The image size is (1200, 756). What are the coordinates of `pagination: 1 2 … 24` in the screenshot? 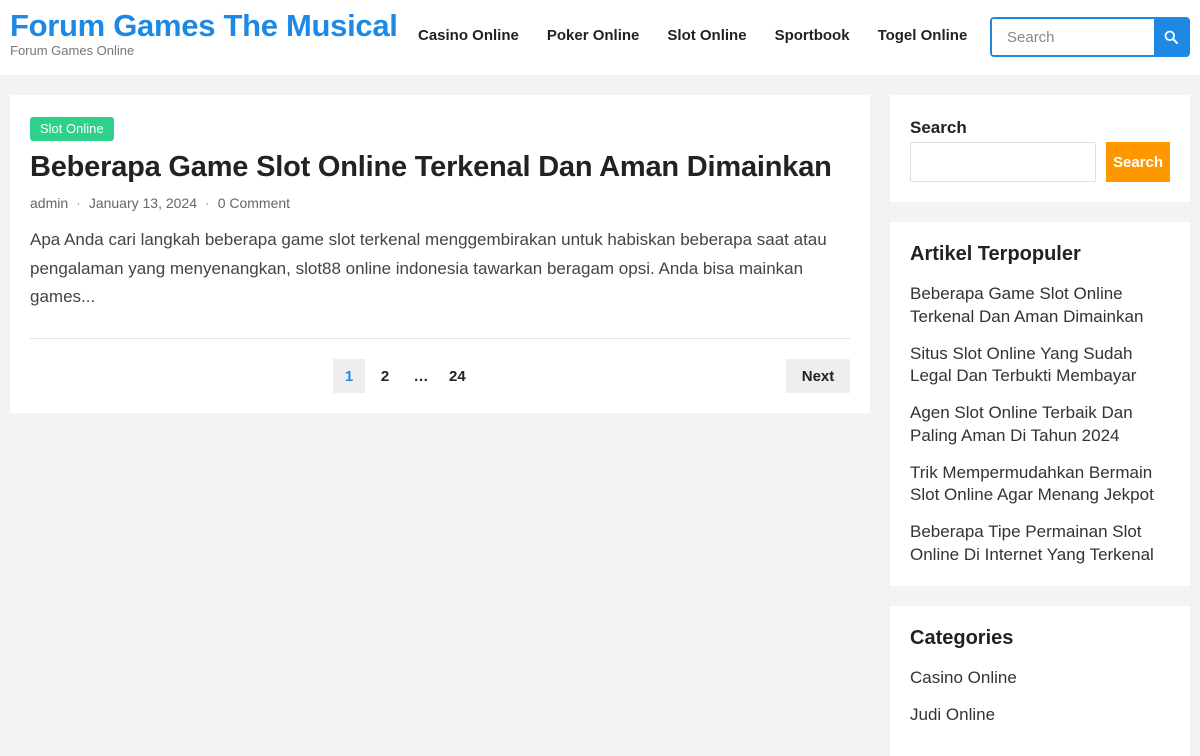 It's located at (405, 376).